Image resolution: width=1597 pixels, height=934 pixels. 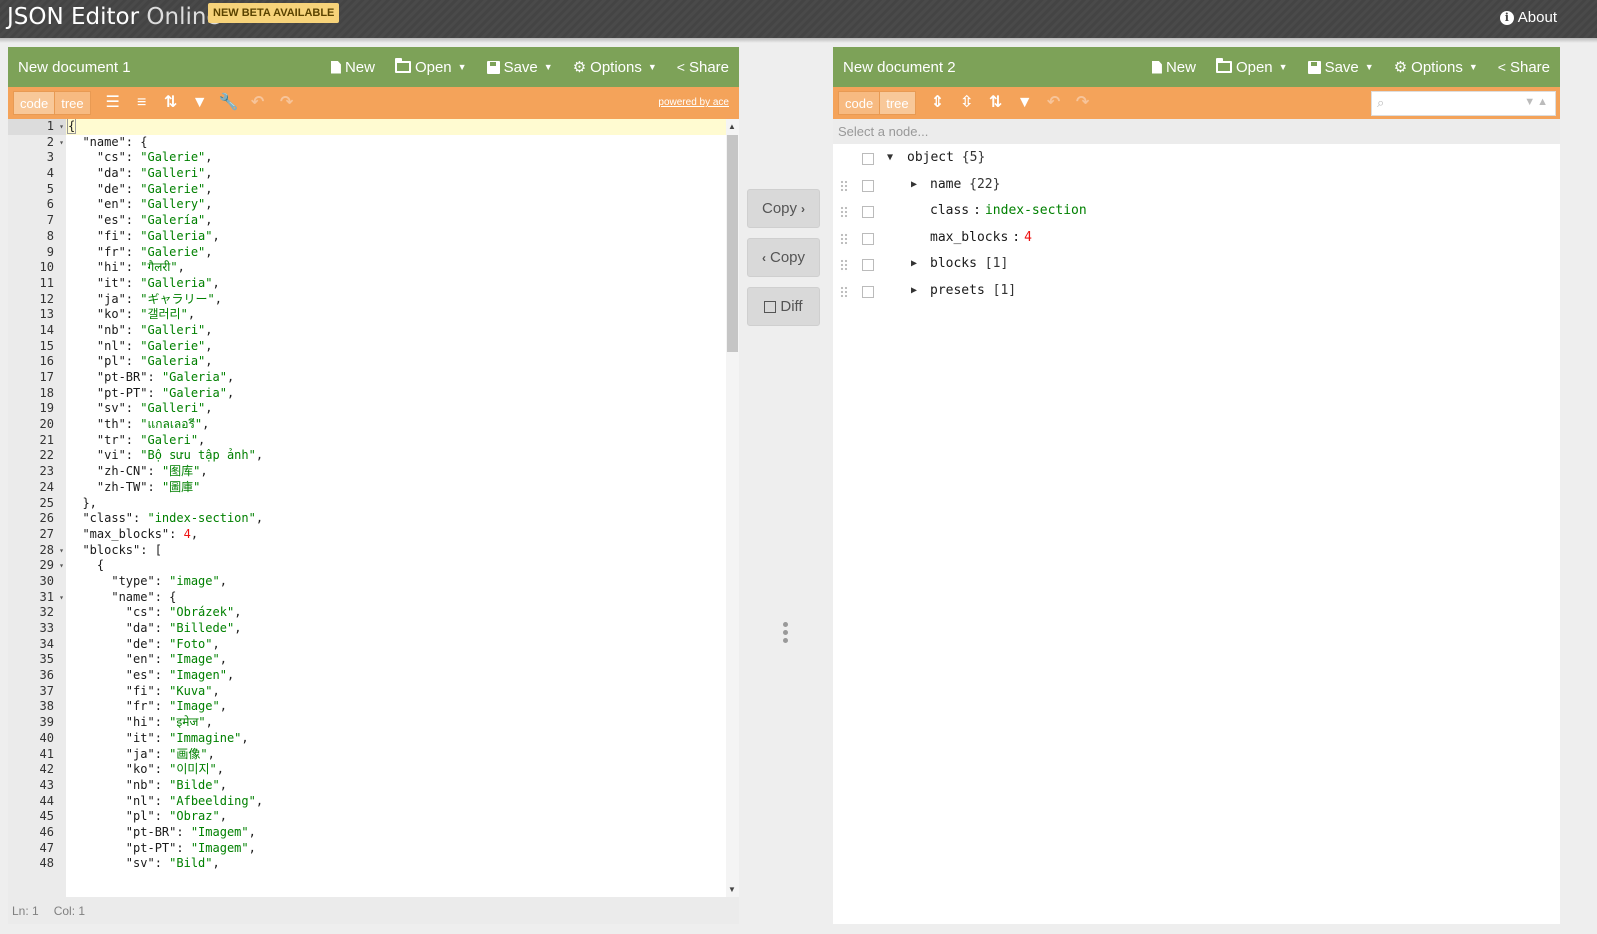 What do you see at coordinates (367, 378) in the screenshot?
I see `code-line: 17 "pt-BR": "Galeria",` at bounding box center [367, 378].